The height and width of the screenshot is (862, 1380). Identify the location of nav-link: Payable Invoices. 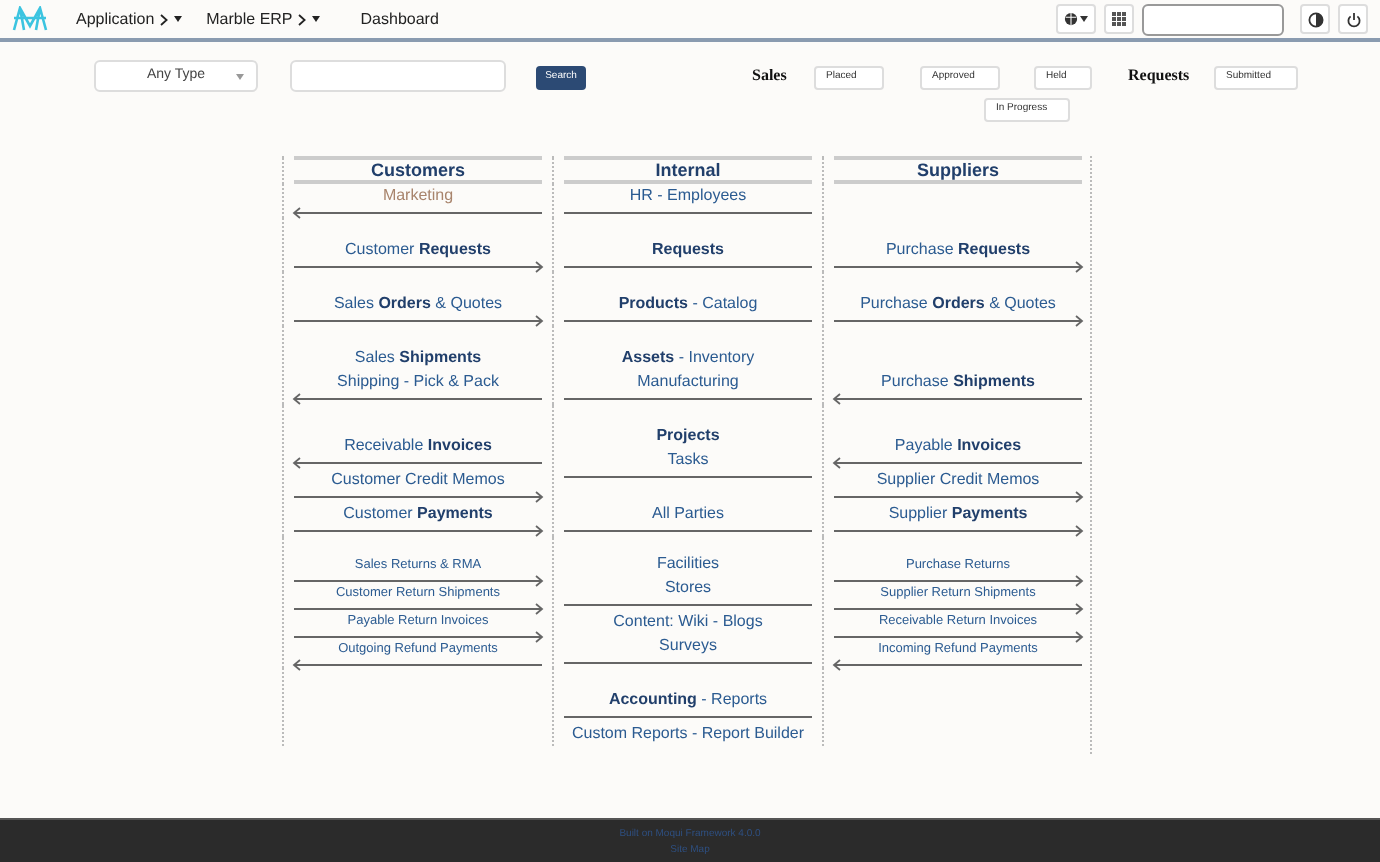
(958, 446).